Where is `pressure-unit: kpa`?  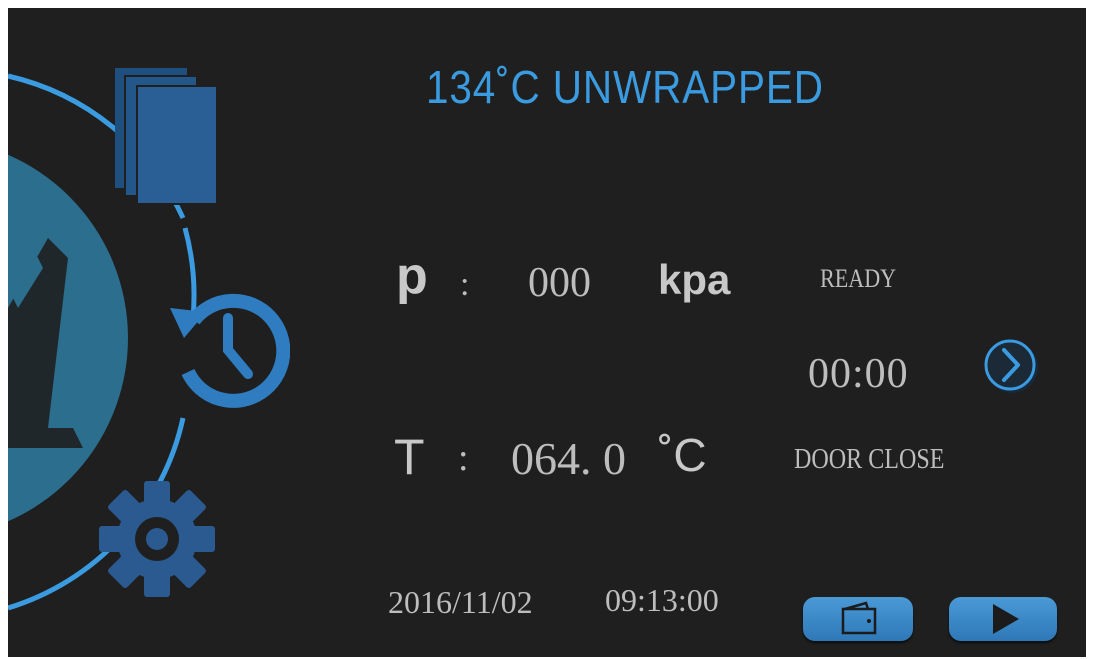 pressure-unit: kpa is located at coordinates (694, 279).